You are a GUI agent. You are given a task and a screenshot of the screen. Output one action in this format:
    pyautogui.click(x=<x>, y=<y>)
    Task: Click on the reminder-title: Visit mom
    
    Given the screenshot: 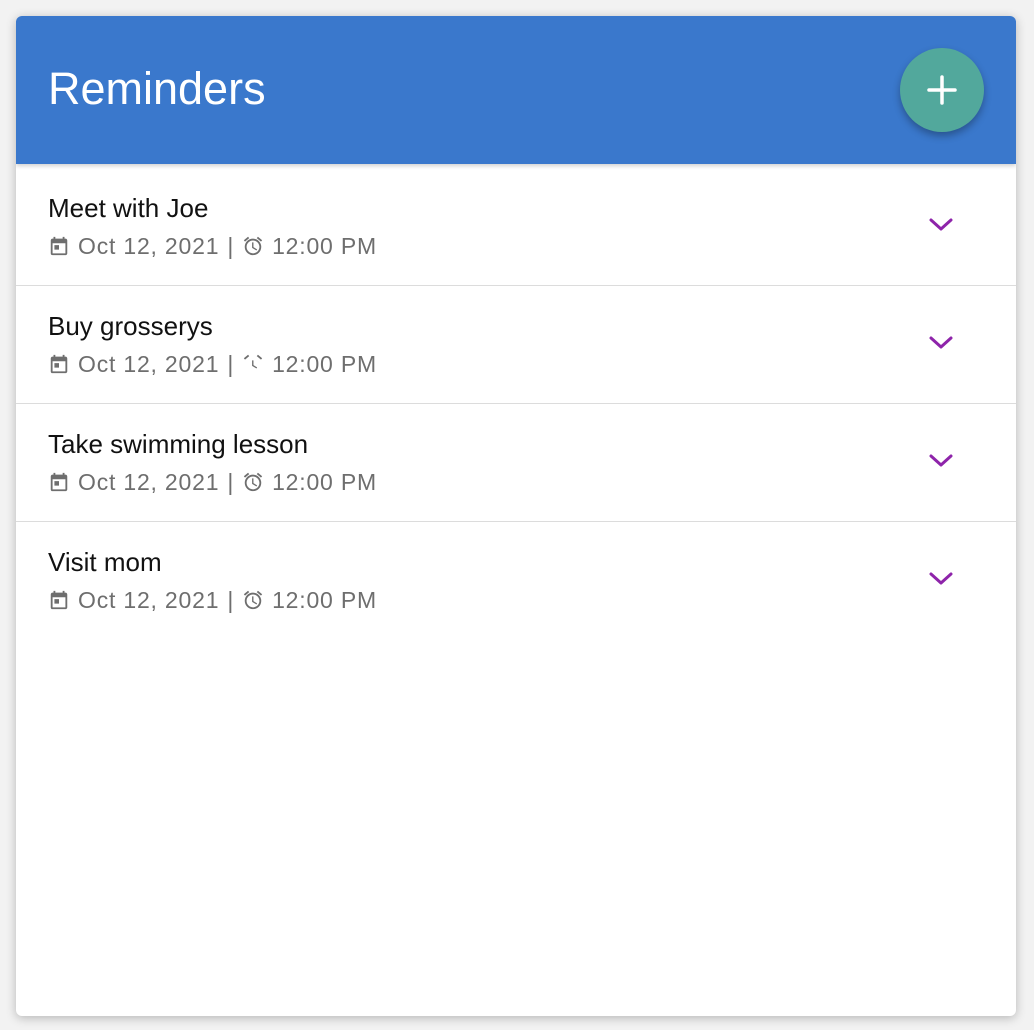 What is the action you would take?
    pyautogui.click(x=105, y=562)
    